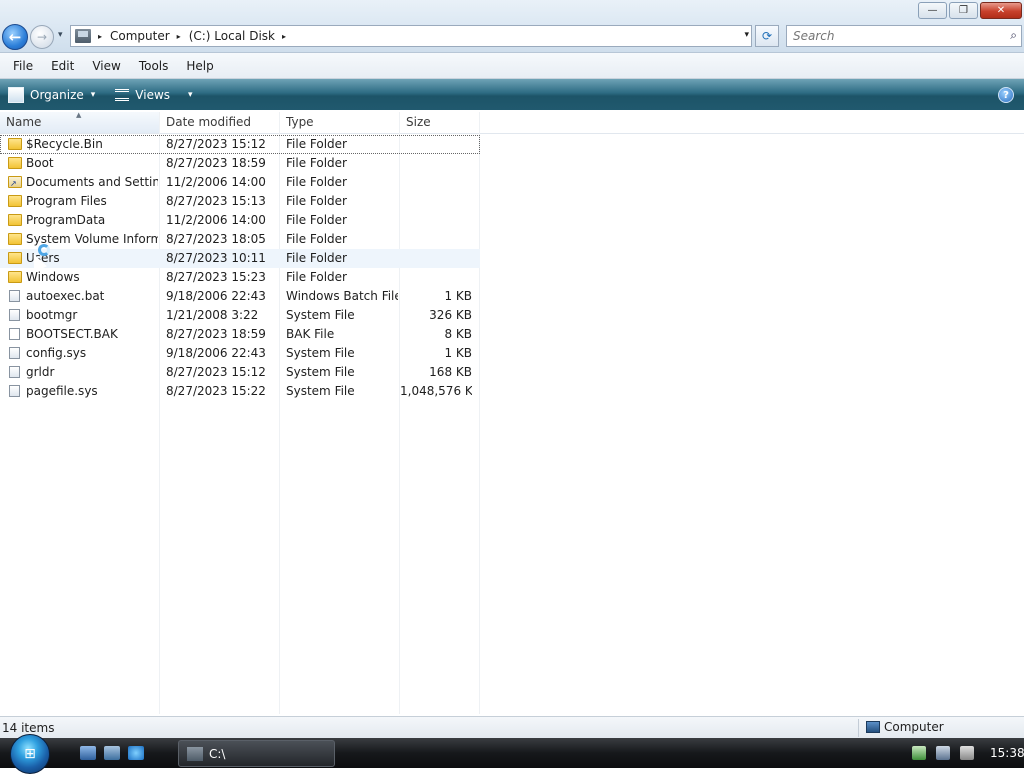 This screenshot has width=1024, height=774. I want to click on search-icon: ⌕, so click(1013, 35).